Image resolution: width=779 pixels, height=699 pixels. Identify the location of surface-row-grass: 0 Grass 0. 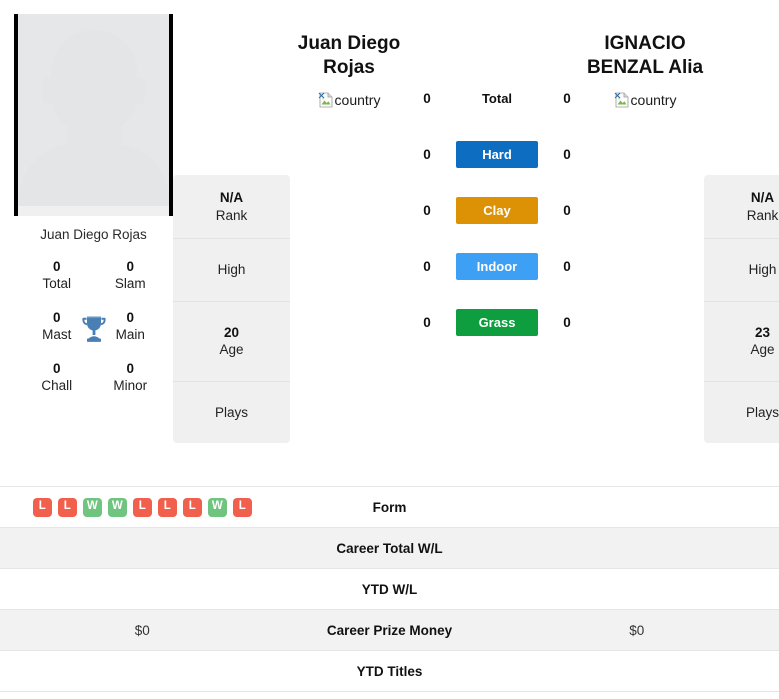
(497, 322).